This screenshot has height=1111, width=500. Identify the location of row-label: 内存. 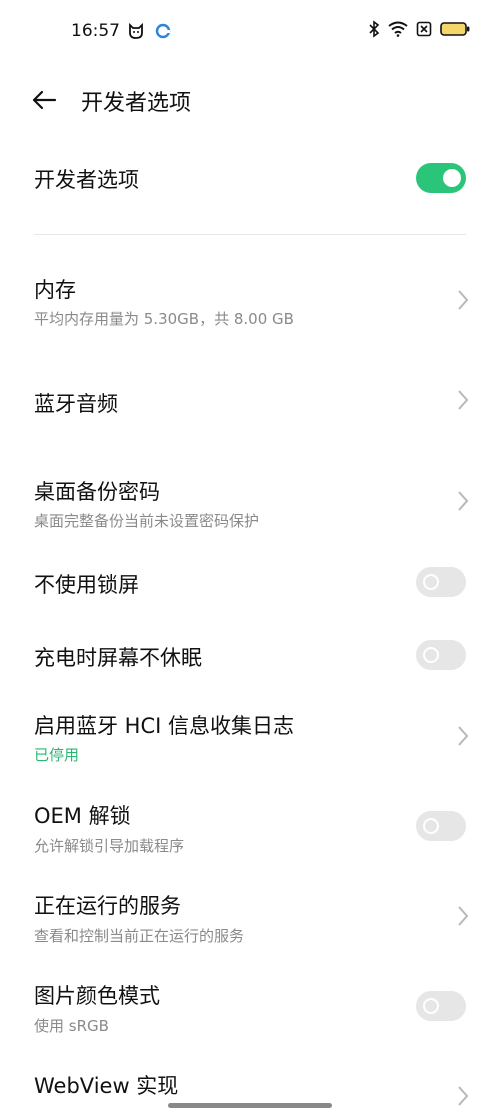
(55, 290).